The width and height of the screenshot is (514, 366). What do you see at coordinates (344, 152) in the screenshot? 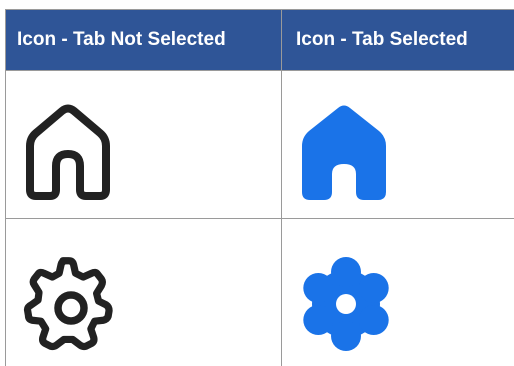
I see `home-filled-icon` at bounding box center [344, 152].